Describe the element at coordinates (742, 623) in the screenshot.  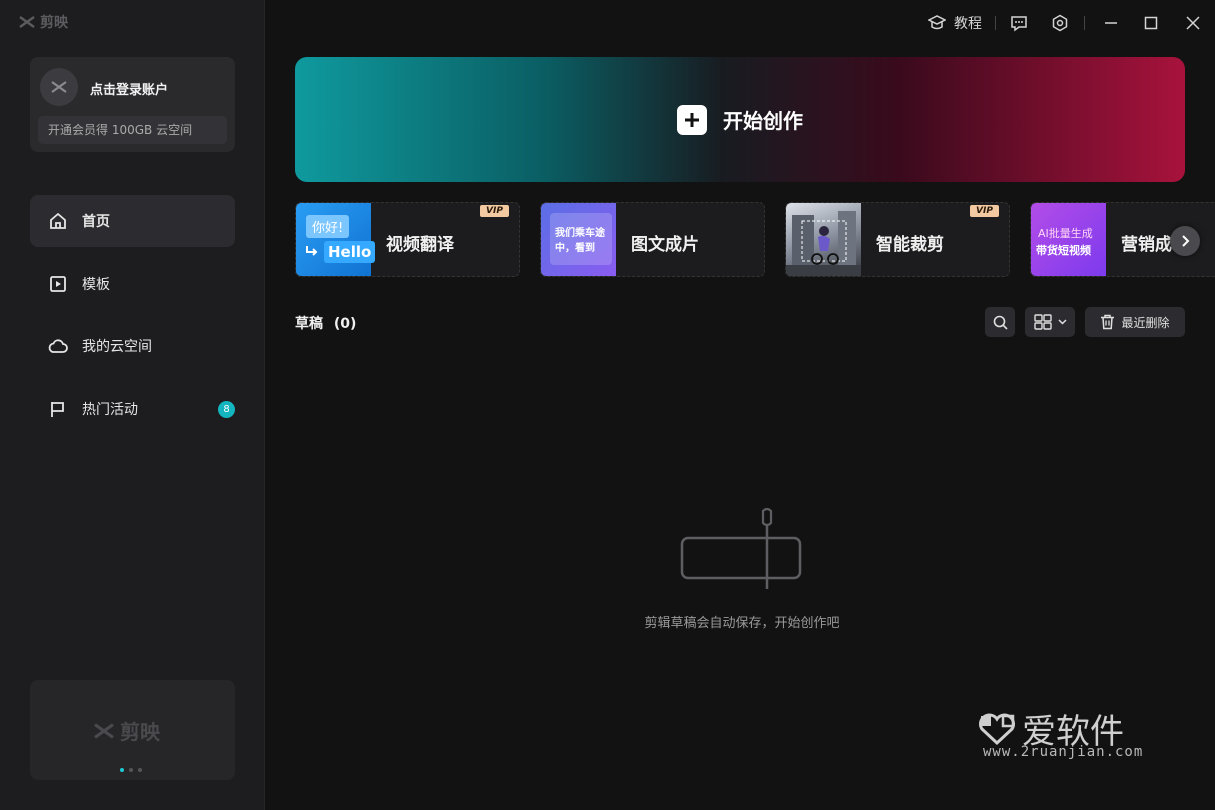
I see `empty-drafts-text: 剪辑草稿会自动保存，开始创作吧` at that location.